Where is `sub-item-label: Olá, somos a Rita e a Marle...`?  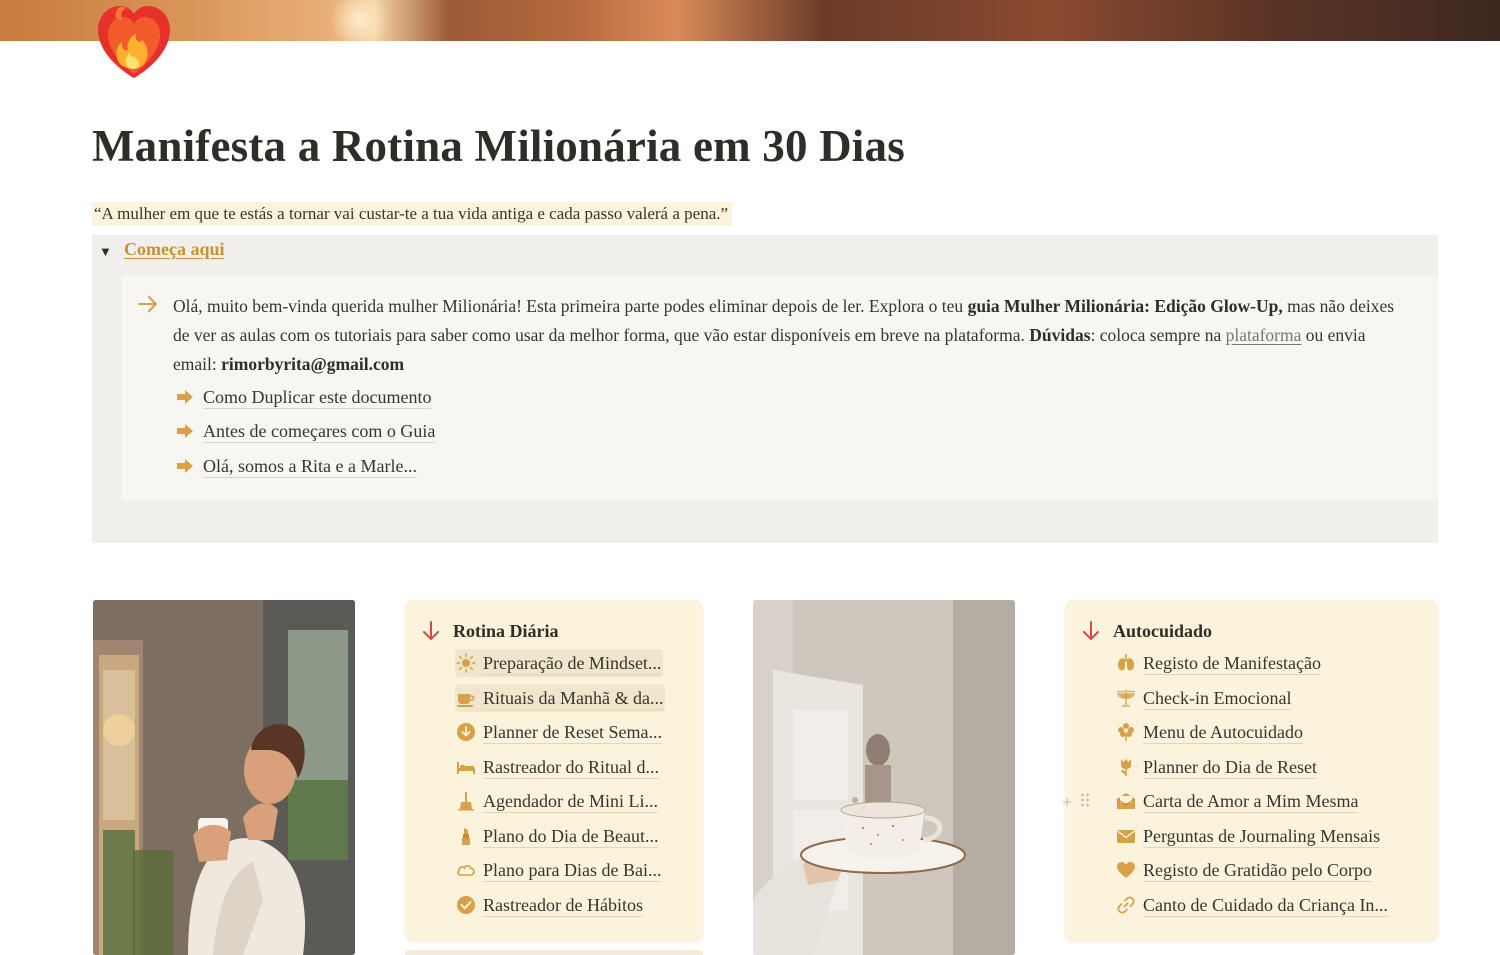 sub-item-label: Olá, somos a Rita e a Marle... is located at coordinates (310, 466).